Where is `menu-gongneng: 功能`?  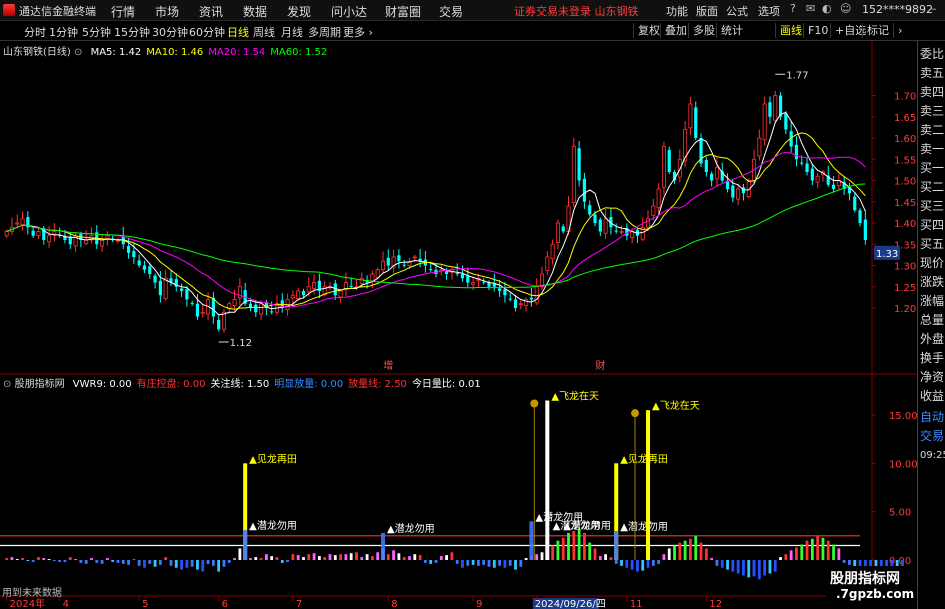
menu-gongneng: 功能 is located at coordinates (677, 11).